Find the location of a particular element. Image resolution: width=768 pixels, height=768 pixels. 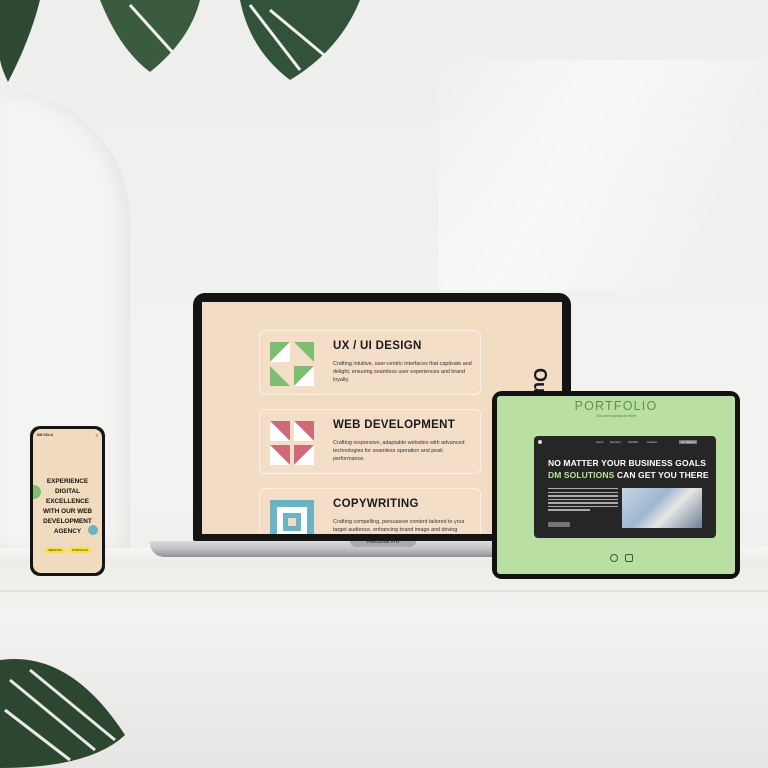

portfolio-button: PORTFOLIO is located at coordinates (80, 550).